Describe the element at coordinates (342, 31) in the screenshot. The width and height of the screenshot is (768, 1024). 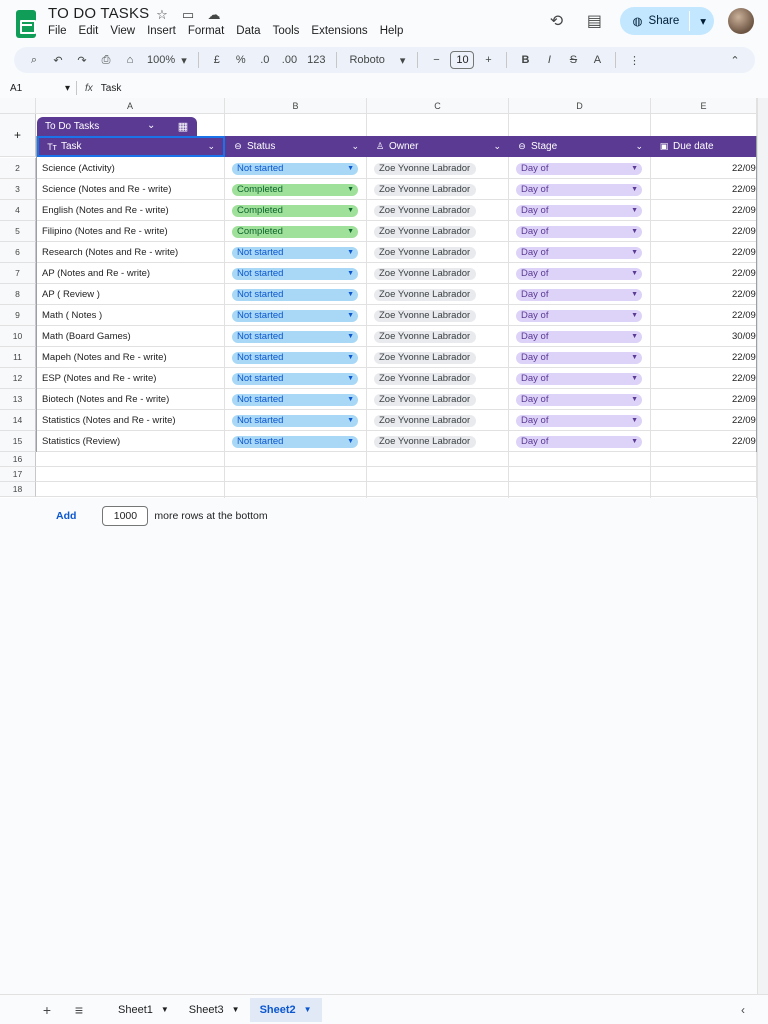
I see `menu-extensions: Extensions` at that location.